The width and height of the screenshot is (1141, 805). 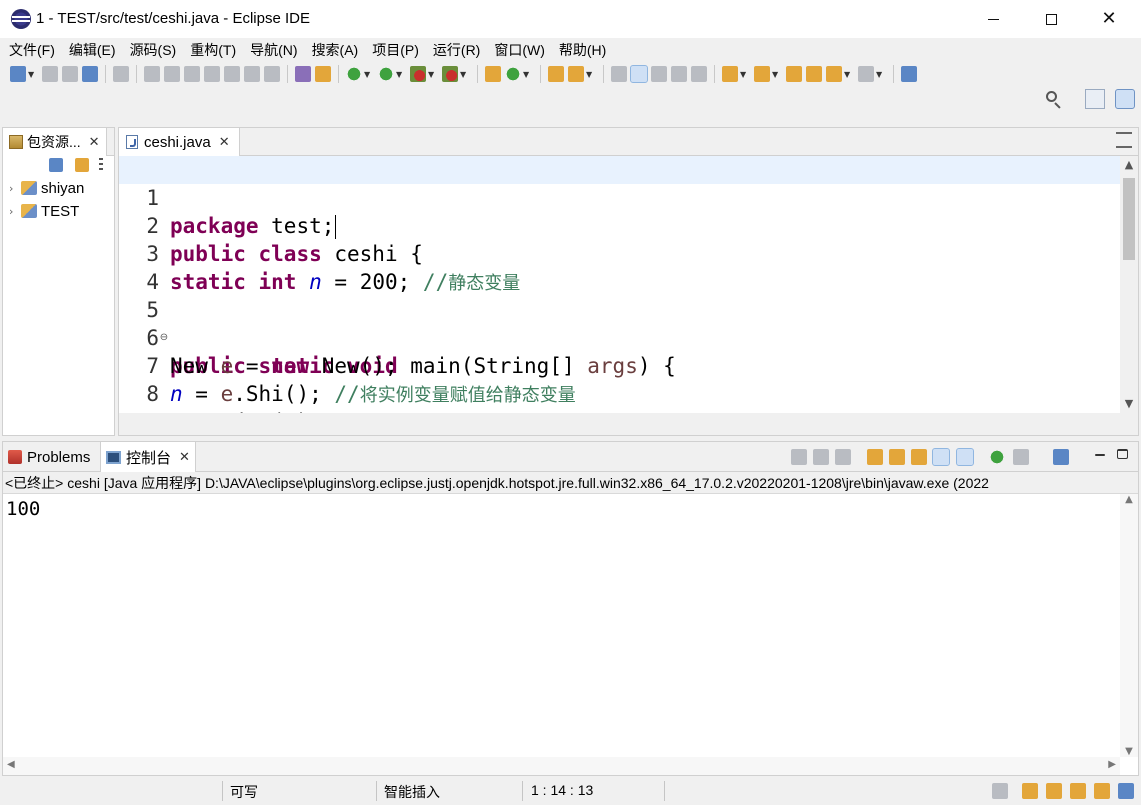 I want to click on code-line-1: 1 package test;, so click(x=619, y=197).